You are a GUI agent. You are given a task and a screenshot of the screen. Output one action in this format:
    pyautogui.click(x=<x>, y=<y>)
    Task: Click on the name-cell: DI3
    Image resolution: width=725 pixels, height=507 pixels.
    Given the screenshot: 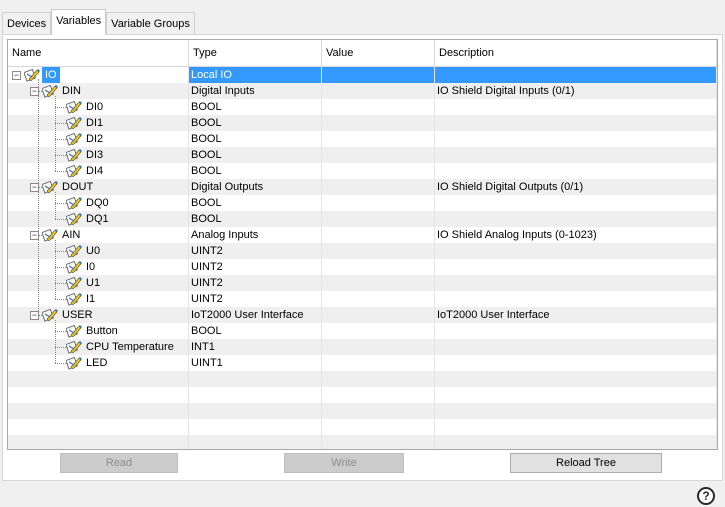 What is the action you would take?
    pyautogui.click(x=98, y=155)
    